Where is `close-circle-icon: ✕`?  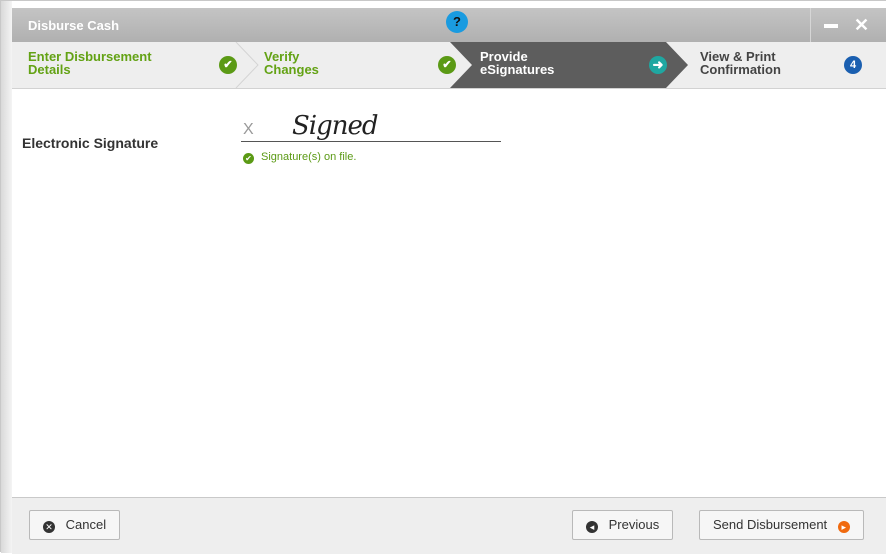
close-circle-icon: ✕ is located at coordinates (49, 527).